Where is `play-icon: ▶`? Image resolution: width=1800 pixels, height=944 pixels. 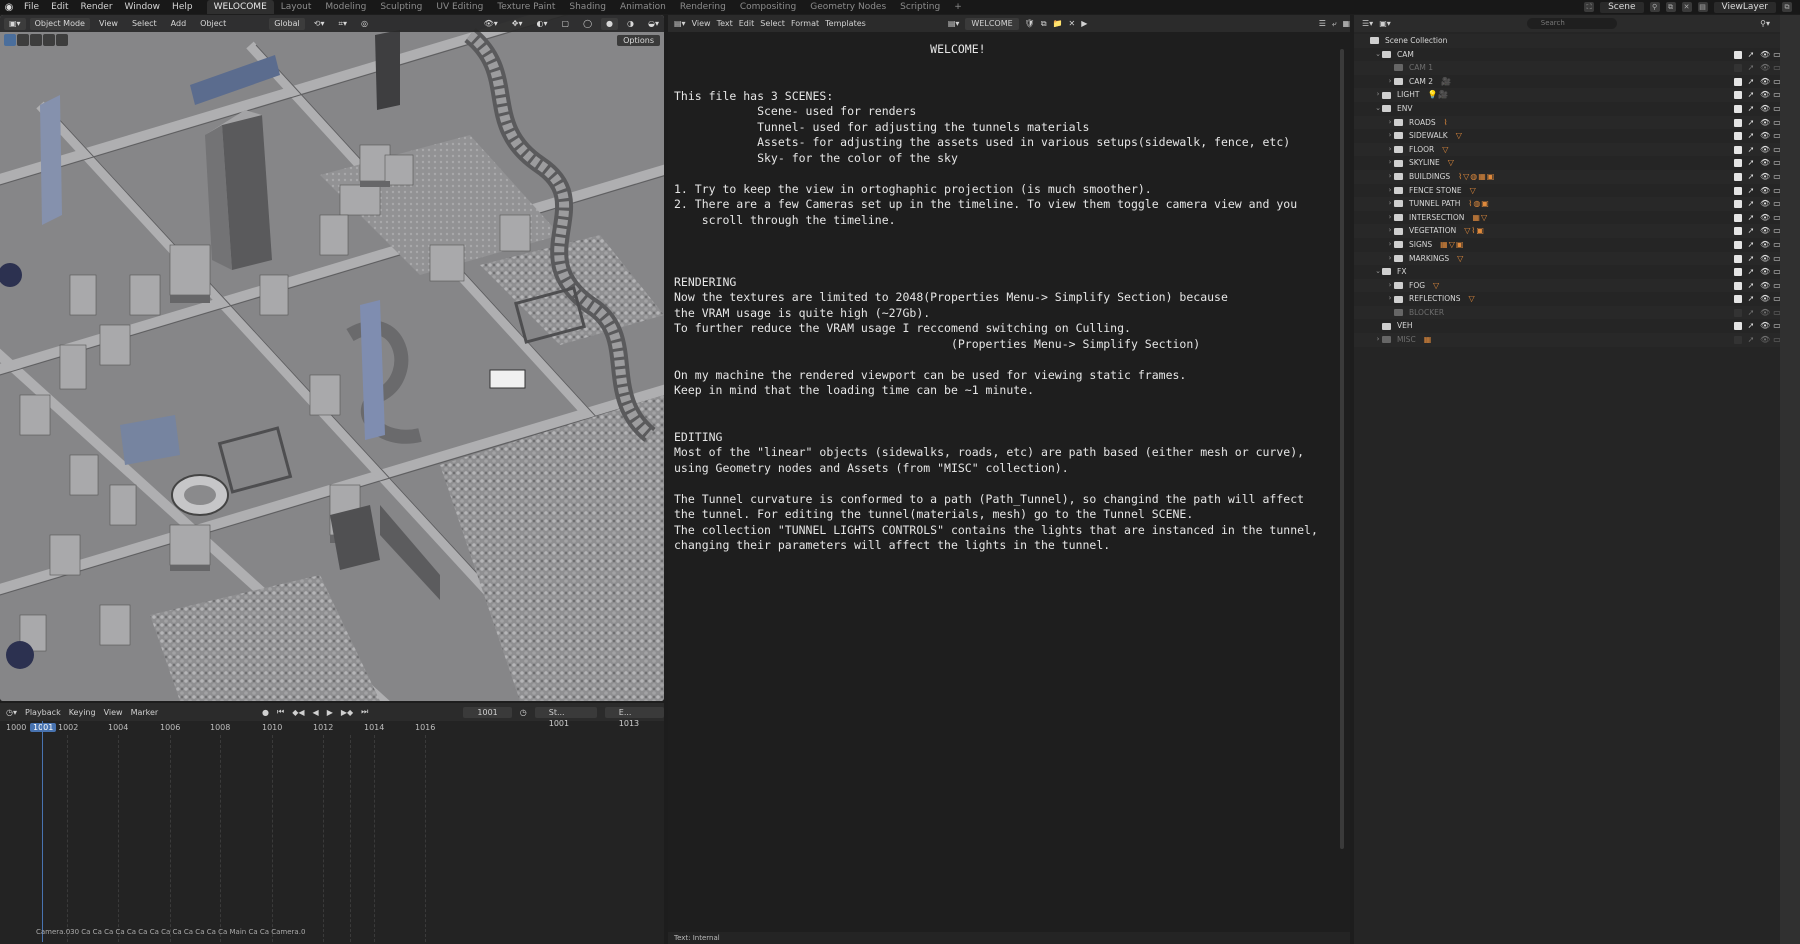 play-icon: ▶ is located at coordinates (330, 712).